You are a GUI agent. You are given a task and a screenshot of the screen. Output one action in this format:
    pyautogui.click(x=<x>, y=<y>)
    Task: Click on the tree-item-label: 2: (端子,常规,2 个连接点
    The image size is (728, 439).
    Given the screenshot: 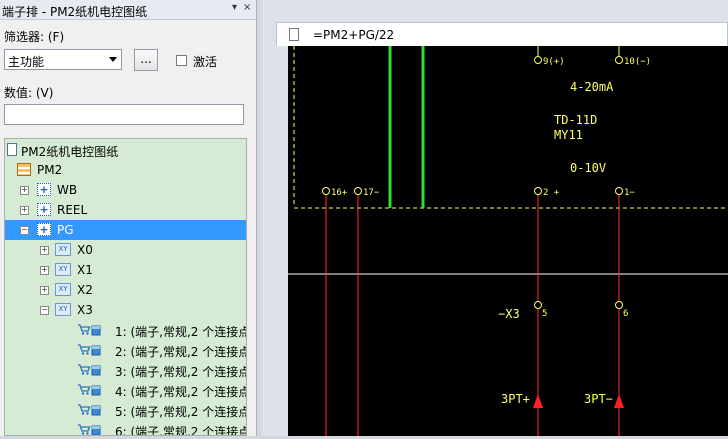 What is the action you would take?
    pyautogui.click(x=181, y=352)
    